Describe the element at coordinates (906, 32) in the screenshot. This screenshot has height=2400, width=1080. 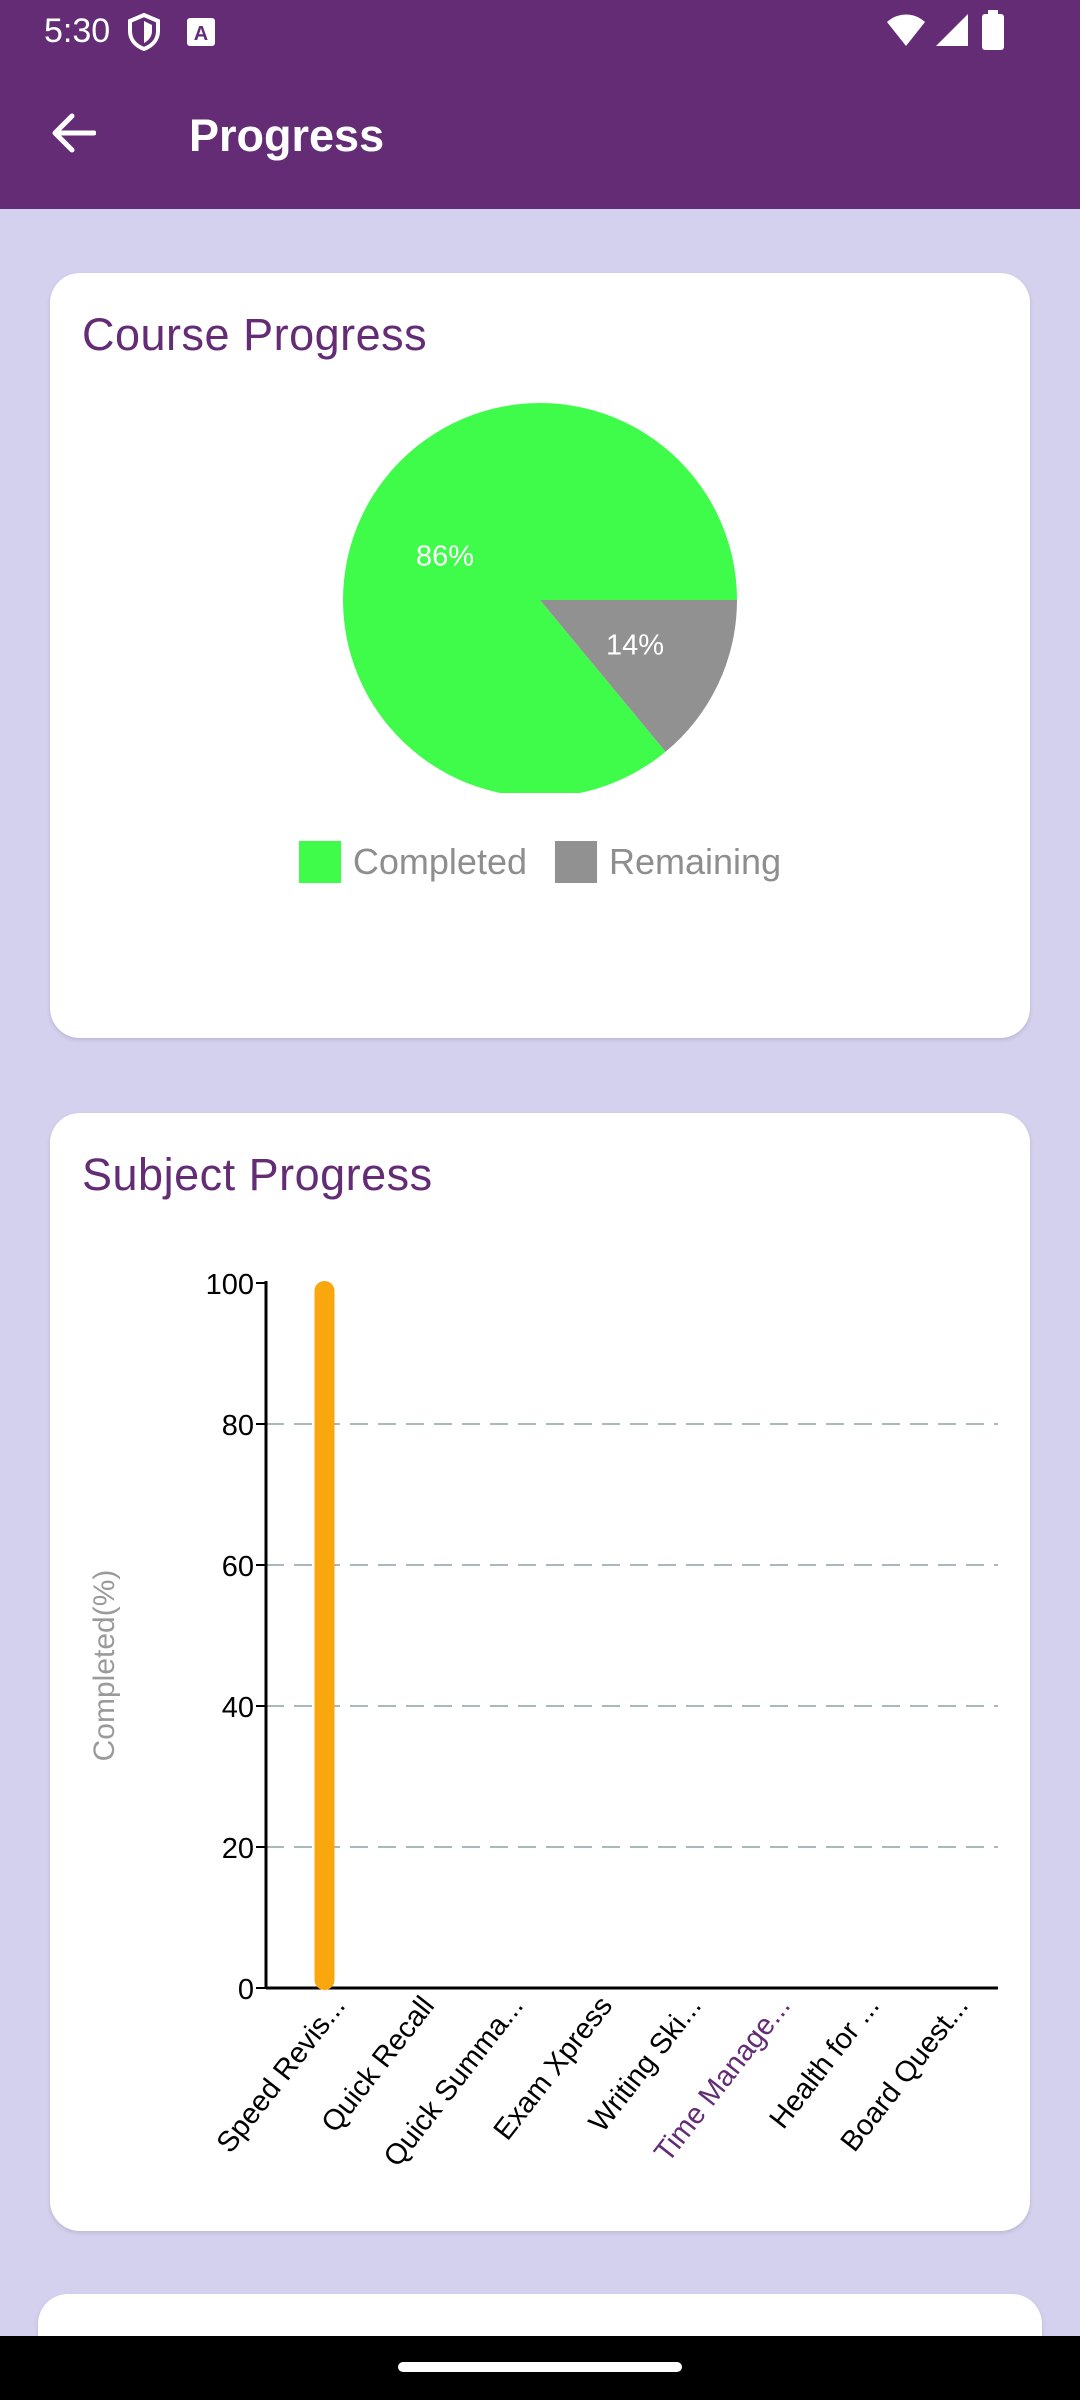
I see `wifi-icon` at that location.